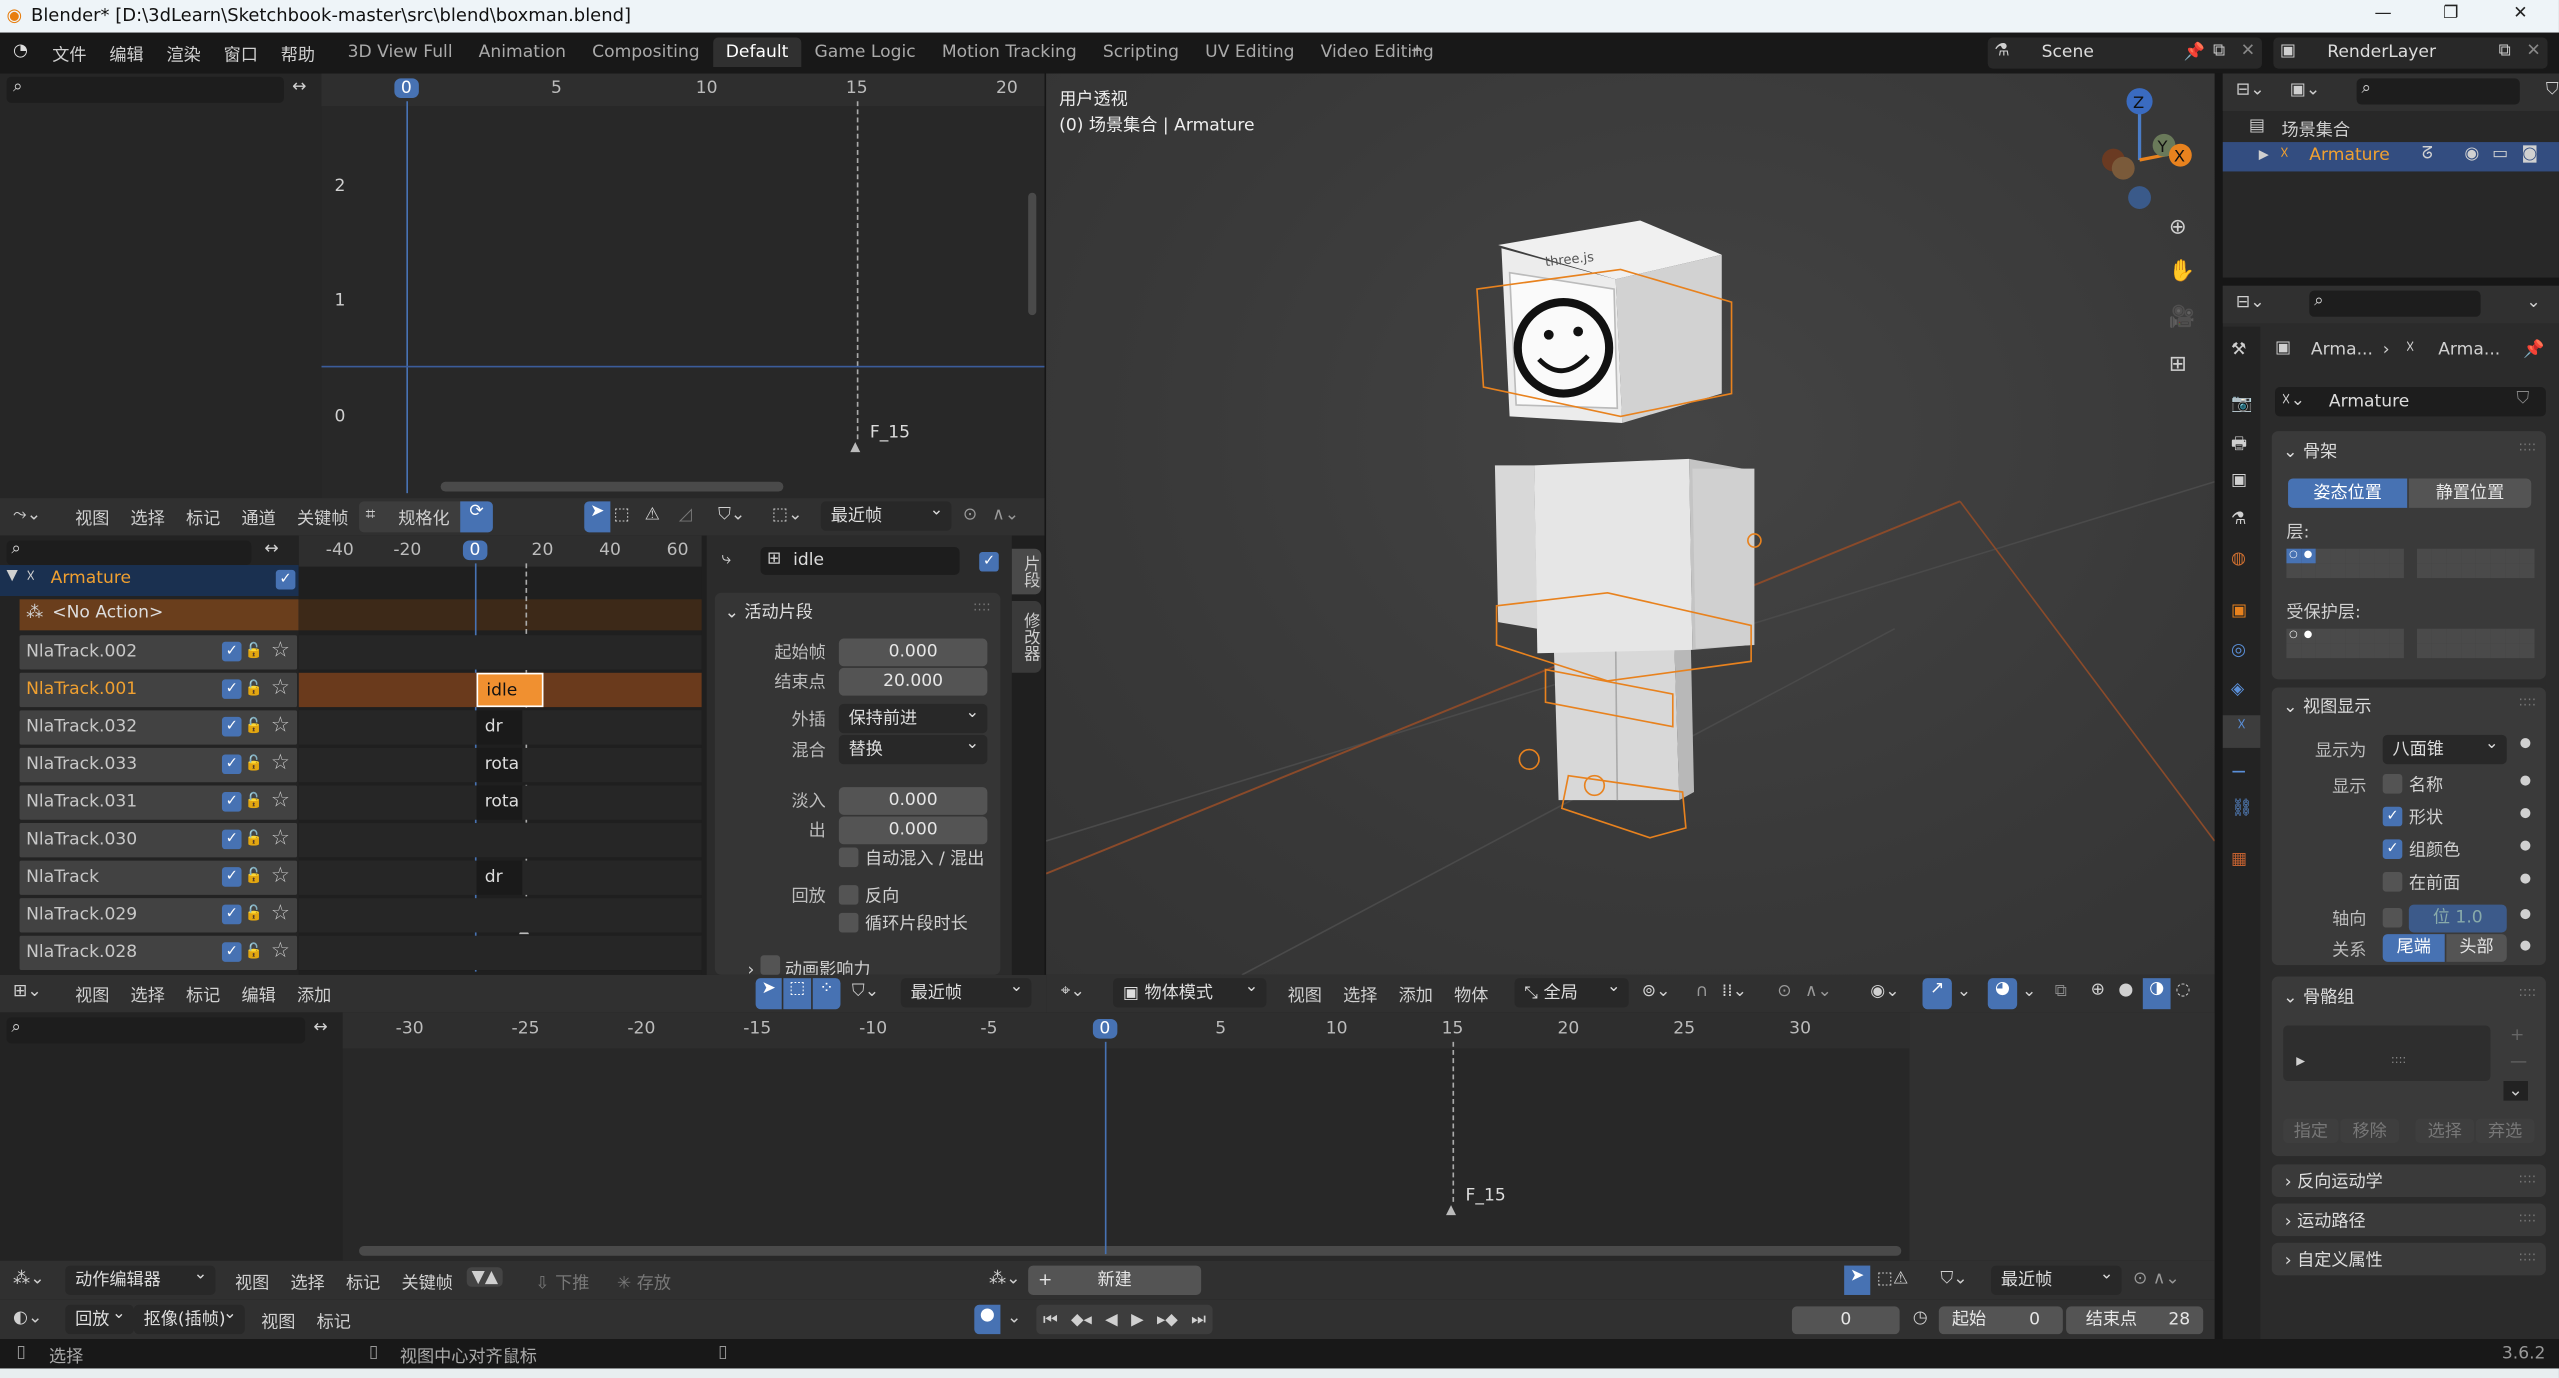  Describe the element at coordinates (27, 515) in the screenshot. I see `editor-type-icon: ⤳⌄` at that location.